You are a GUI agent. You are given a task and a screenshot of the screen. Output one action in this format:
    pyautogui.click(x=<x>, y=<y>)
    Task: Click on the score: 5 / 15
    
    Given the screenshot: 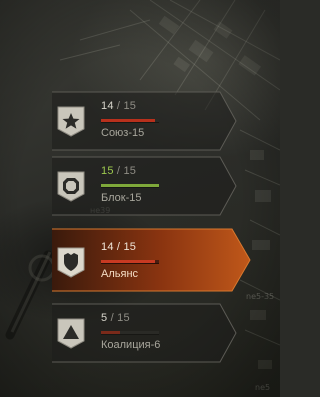 What is the action you would take?
    pyautogui.click(x=115, y=318)
    